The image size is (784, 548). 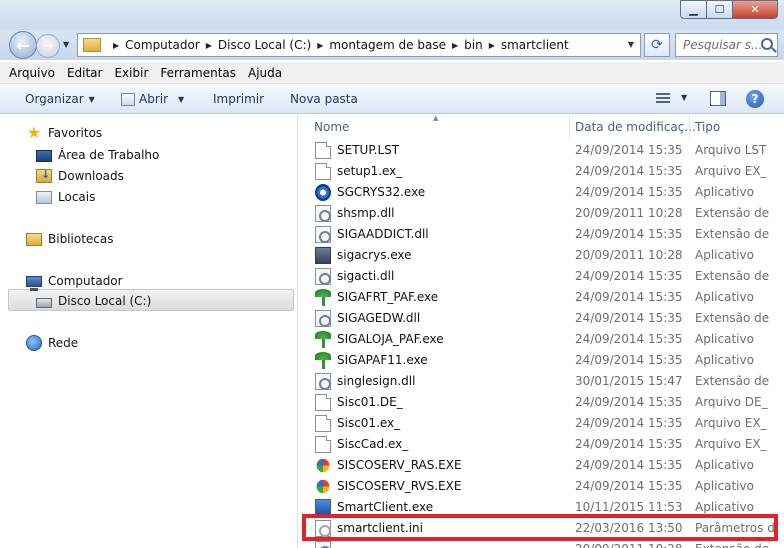 What do you see at coordinates (91, 99) in the screenshot?
I see `chevron-down-icon: ▼` at bounding box center [91, 99].